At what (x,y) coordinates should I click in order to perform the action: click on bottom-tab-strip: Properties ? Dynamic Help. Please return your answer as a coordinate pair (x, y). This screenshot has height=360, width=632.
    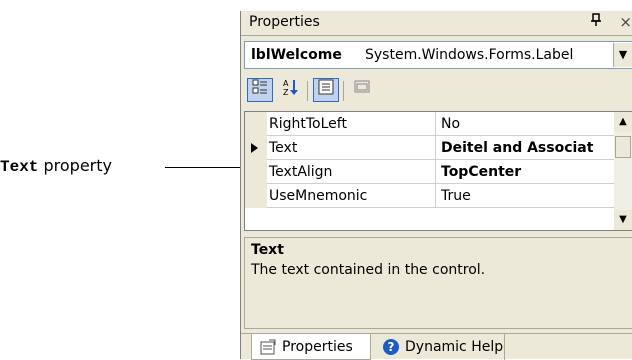
    Looking at the image, I should click on (436, 346).